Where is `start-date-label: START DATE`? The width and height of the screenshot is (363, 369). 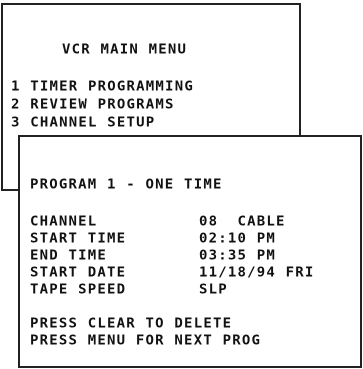
start-date-label: START DATE is located at coordinates (78, 273).